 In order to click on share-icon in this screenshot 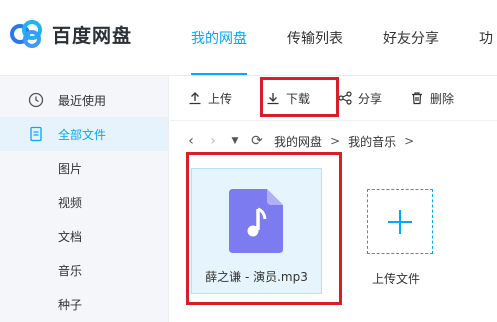, I will do `click(345, 98)`.